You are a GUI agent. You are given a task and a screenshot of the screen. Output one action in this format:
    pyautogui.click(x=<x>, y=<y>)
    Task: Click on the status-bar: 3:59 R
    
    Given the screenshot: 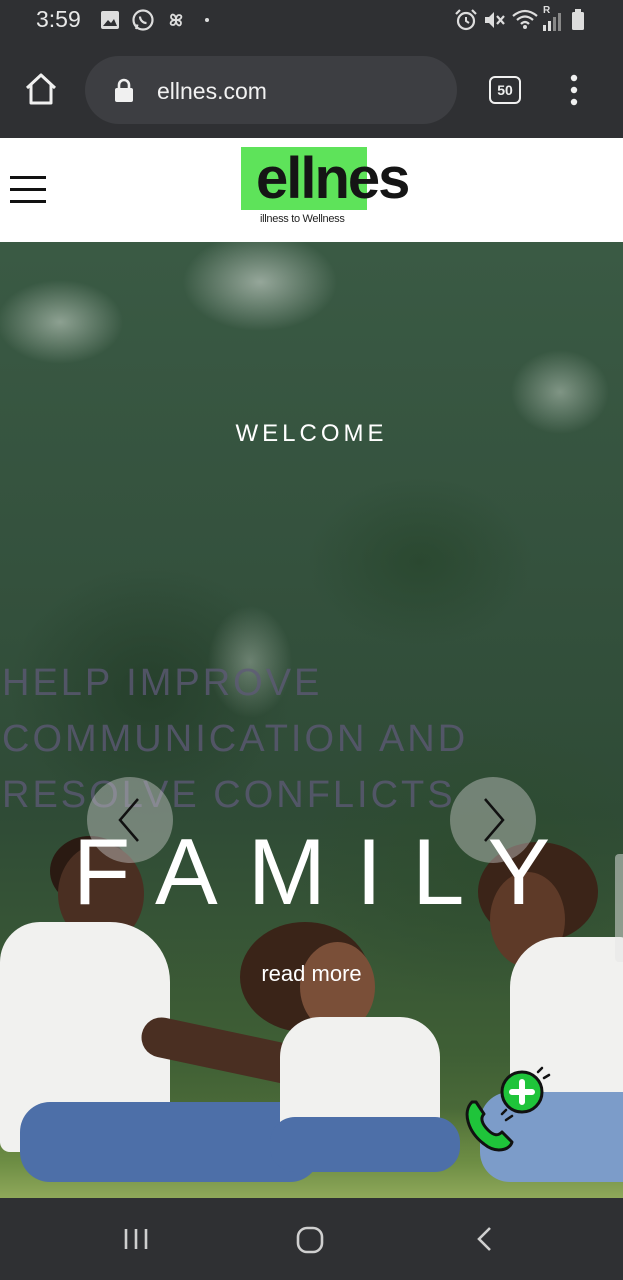 What is the action you would take?
    pyautogui.click(x=311, y=21)
    